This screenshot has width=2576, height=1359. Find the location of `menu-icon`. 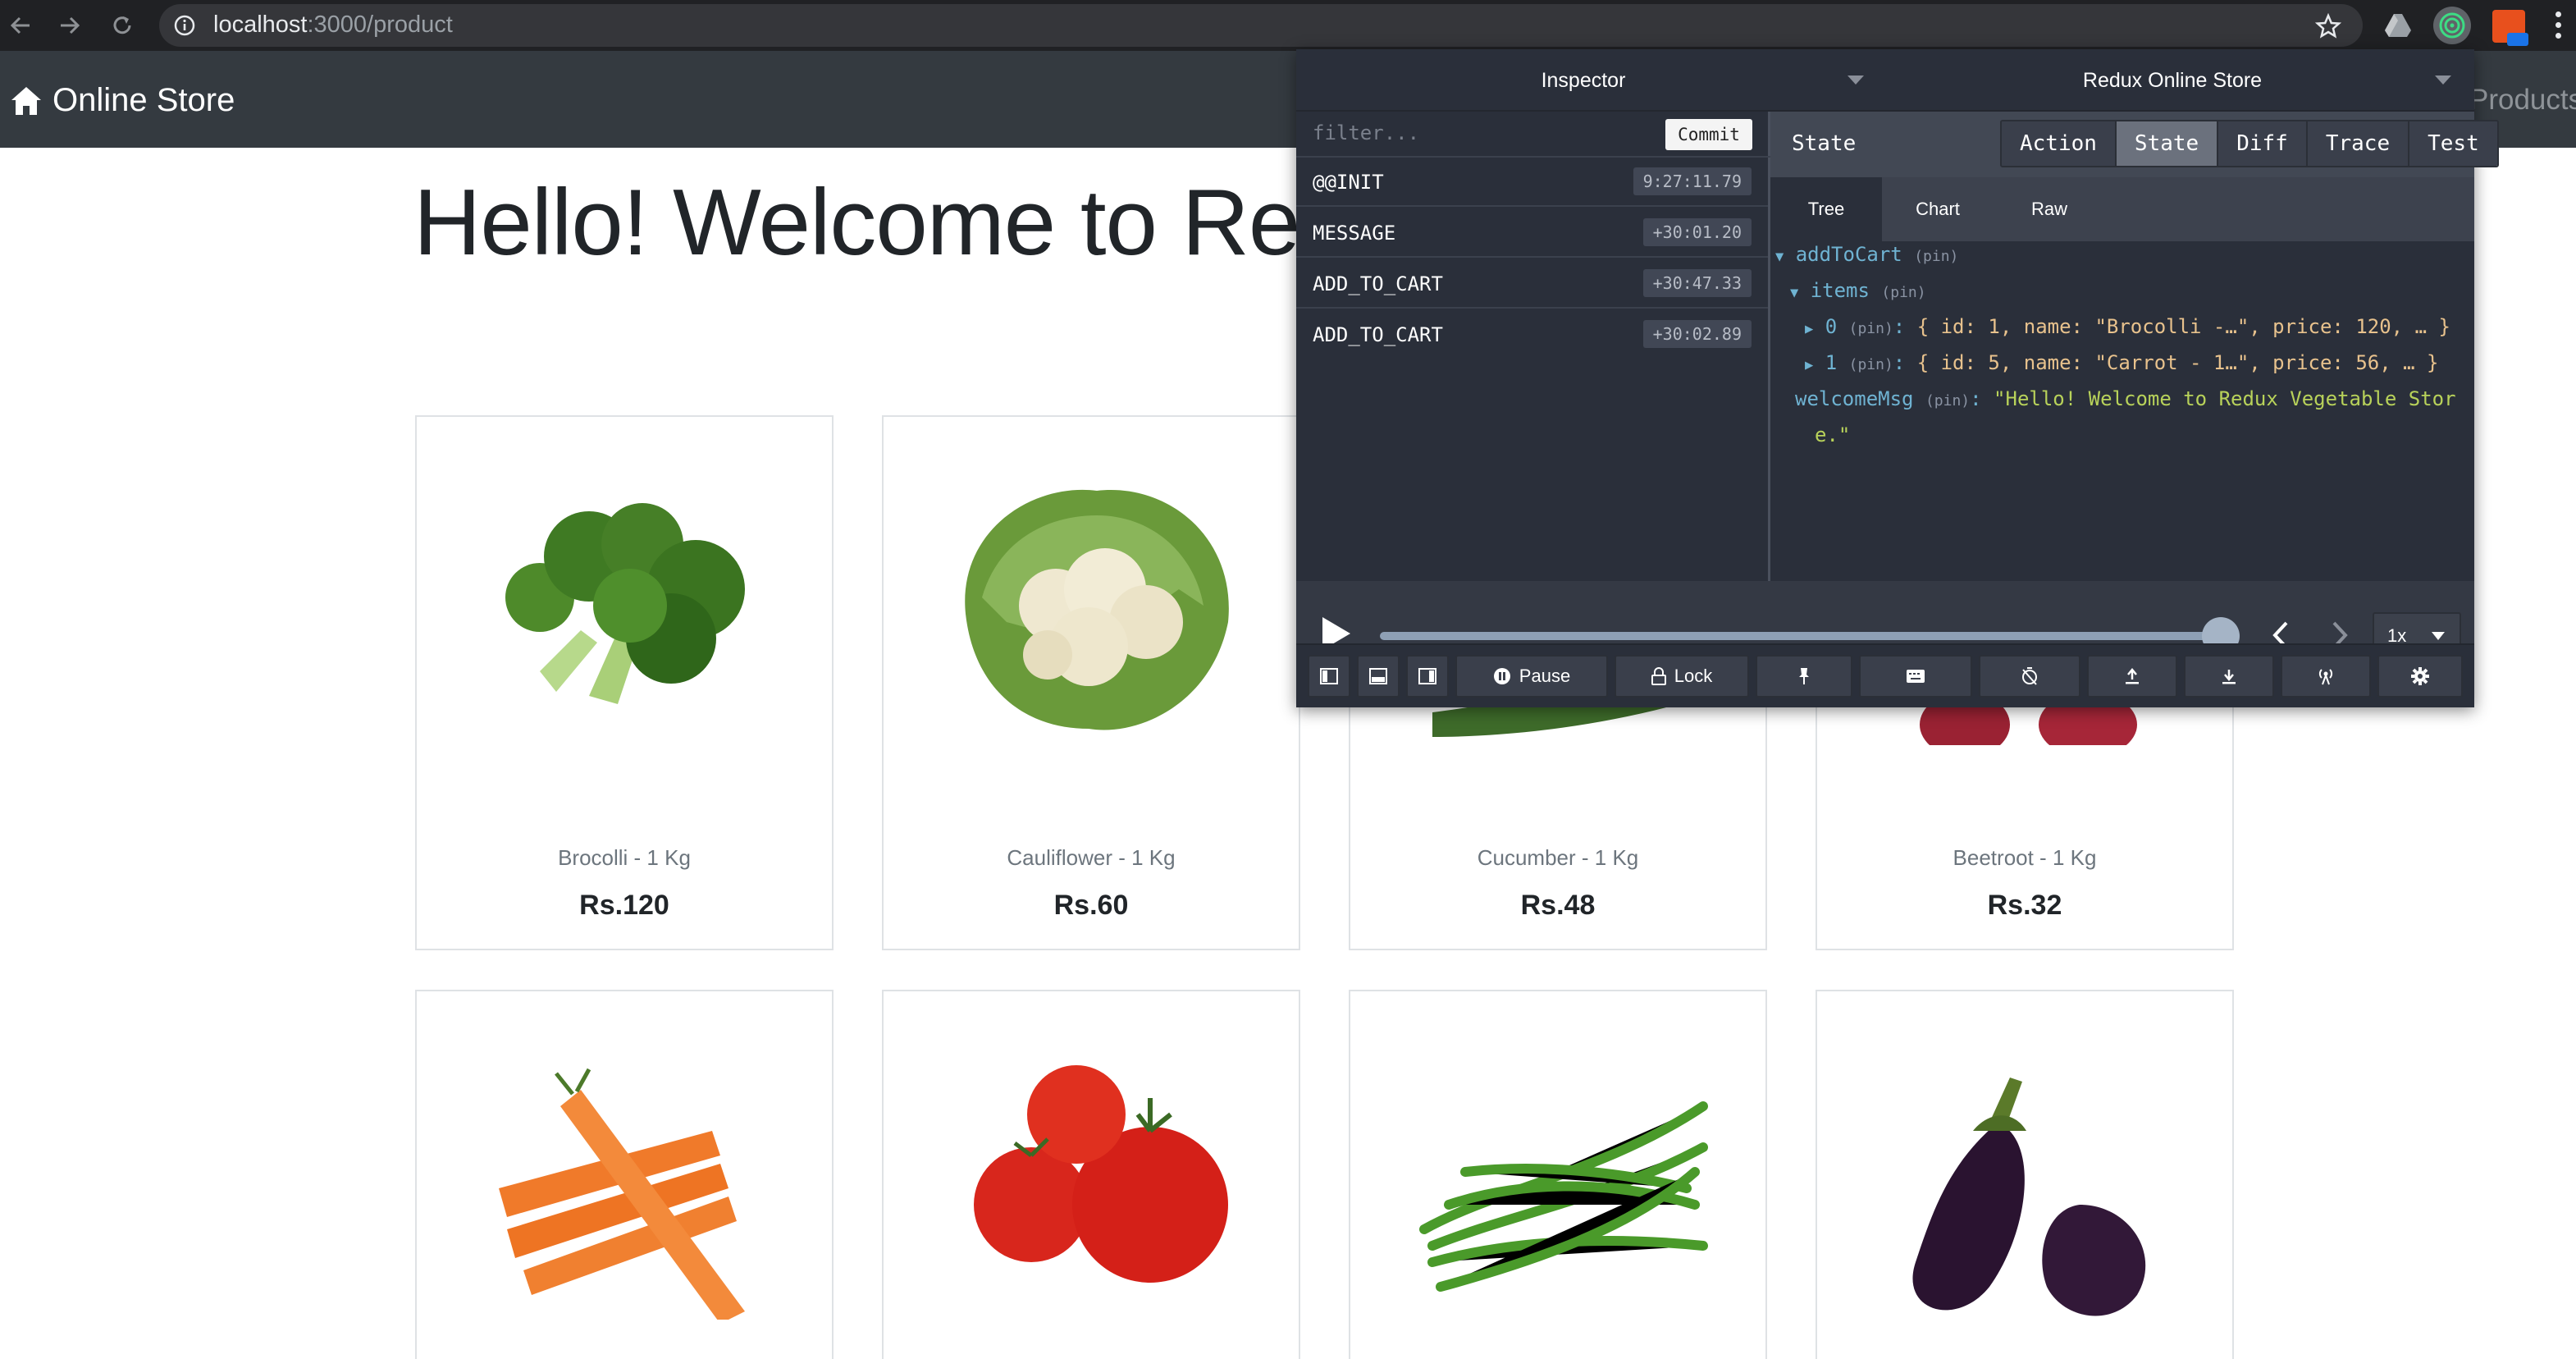

menu-icon is located at coordinates (2558, 25).